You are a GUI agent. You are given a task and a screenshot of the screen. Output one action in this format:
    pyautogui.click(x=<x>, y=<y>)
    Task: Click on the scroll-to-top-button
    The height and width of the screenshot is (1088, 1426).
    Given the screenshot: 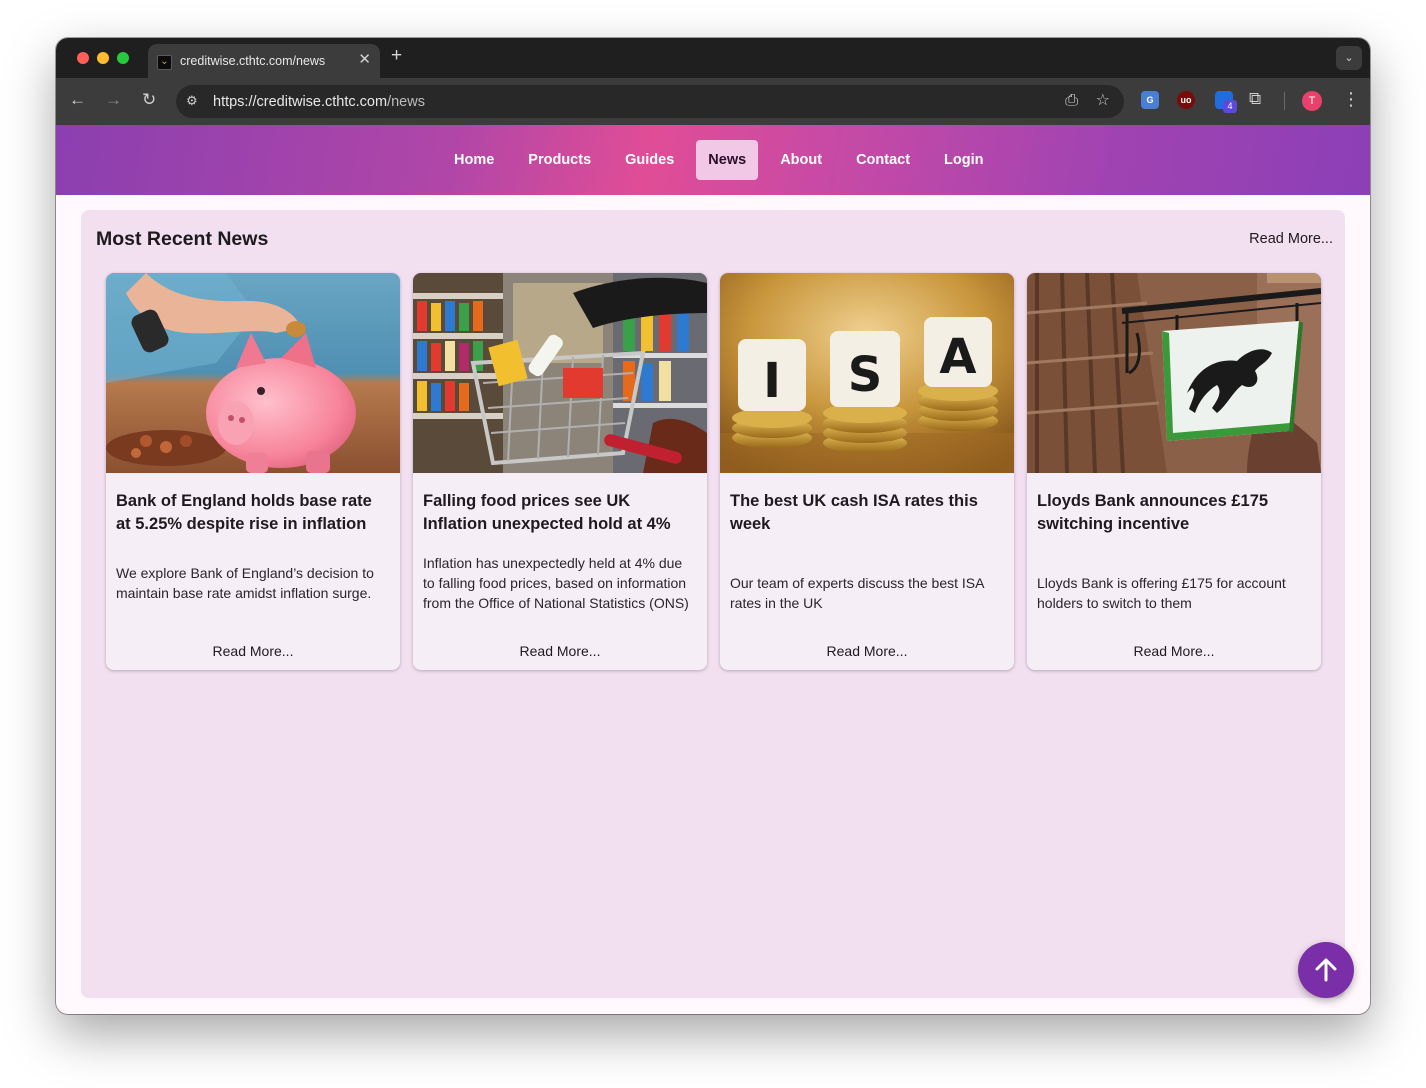 What is the action you would take?
    pyautogui.click(x=1326, y=970)
    